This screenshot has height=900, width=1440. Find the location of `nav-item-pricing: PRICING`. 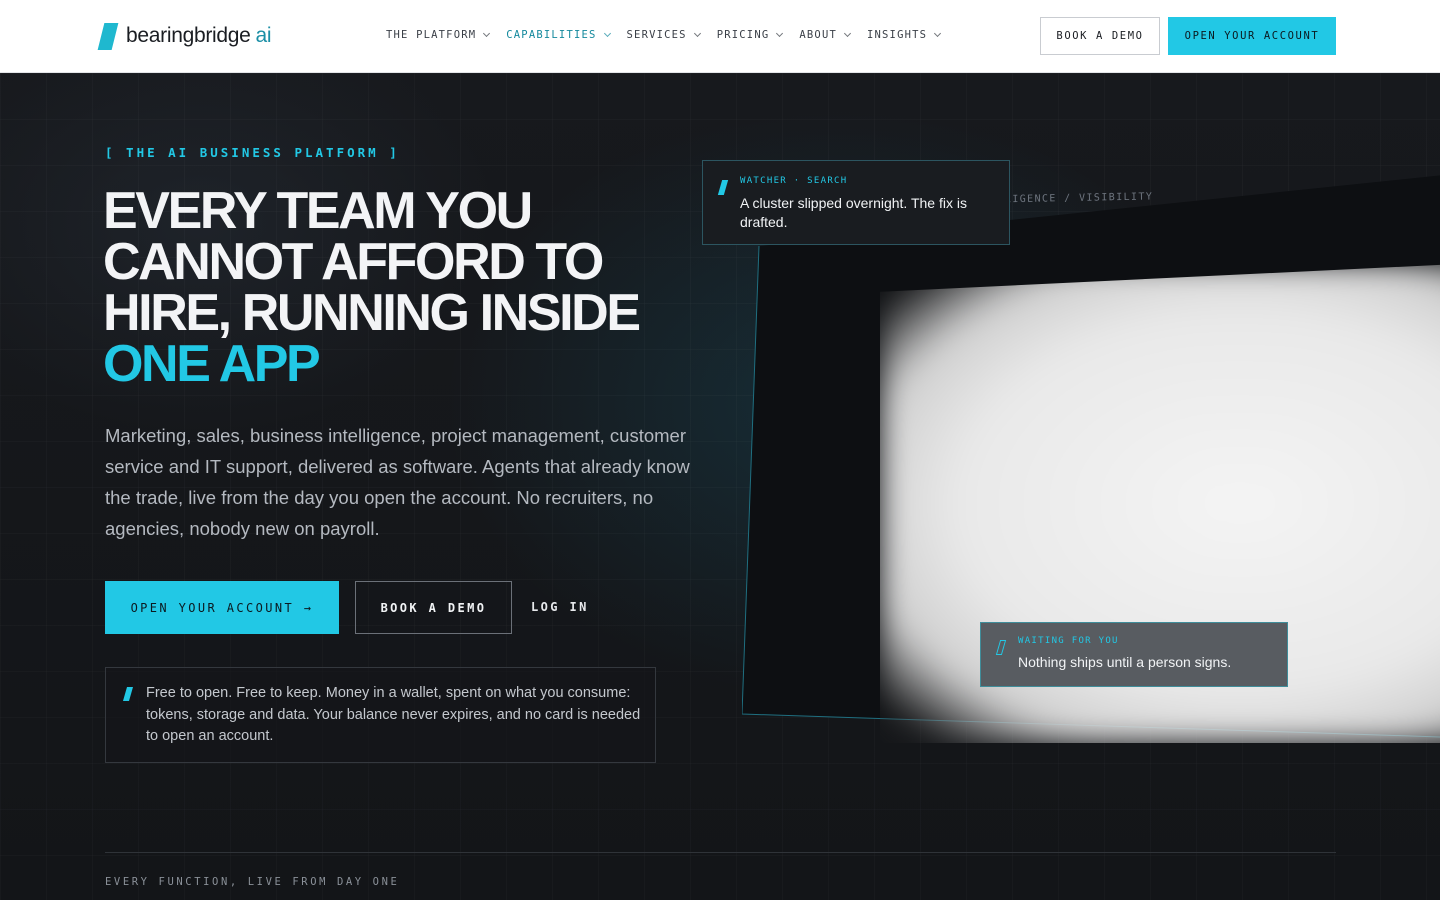

nav-item-pricing: PRICING is located at coordinates (750, 35).